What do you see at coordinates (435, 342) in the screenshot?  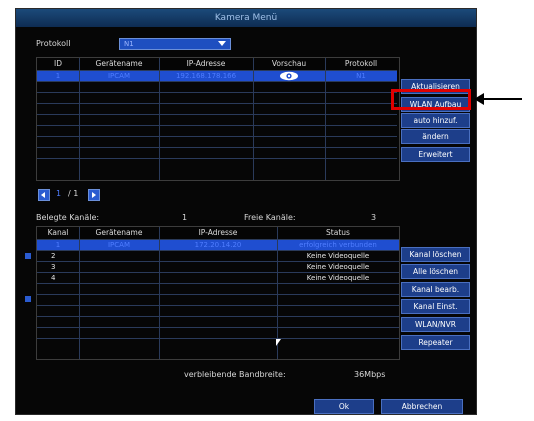 I see `repeater-button: Repeater` at bounding box center [435, 342].